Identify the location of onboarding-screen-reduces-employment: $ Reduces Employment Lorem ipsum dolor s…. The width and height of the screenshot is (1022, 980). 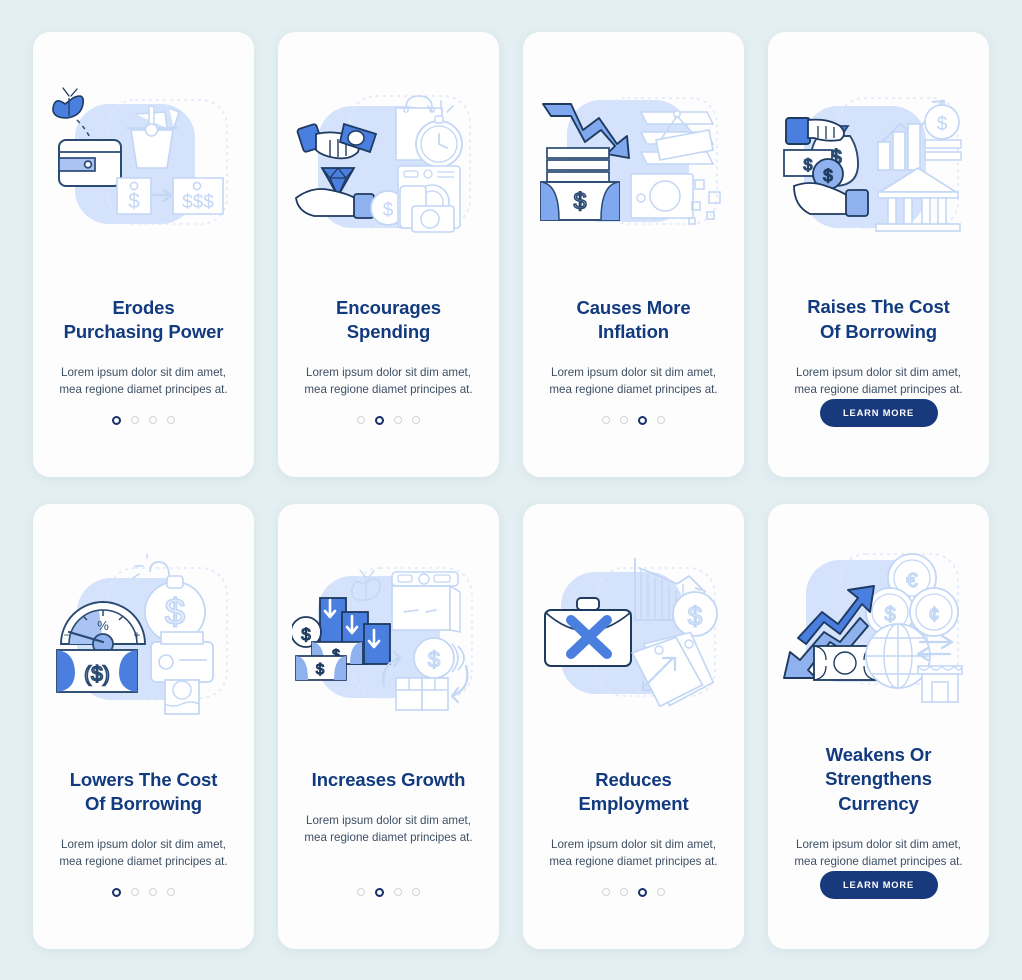
(633, 726).